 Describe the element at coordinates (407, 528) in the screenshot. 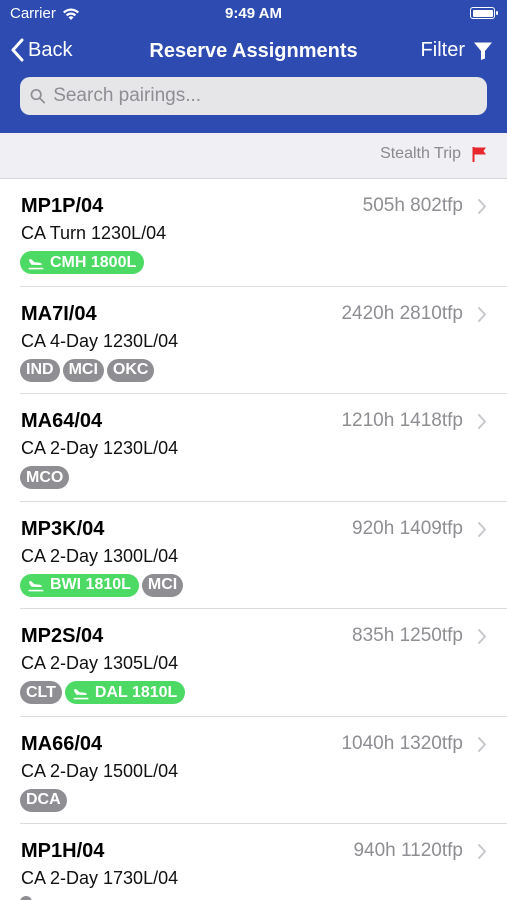

I see `pairing-hours: 920h 1409tfp` at that location.